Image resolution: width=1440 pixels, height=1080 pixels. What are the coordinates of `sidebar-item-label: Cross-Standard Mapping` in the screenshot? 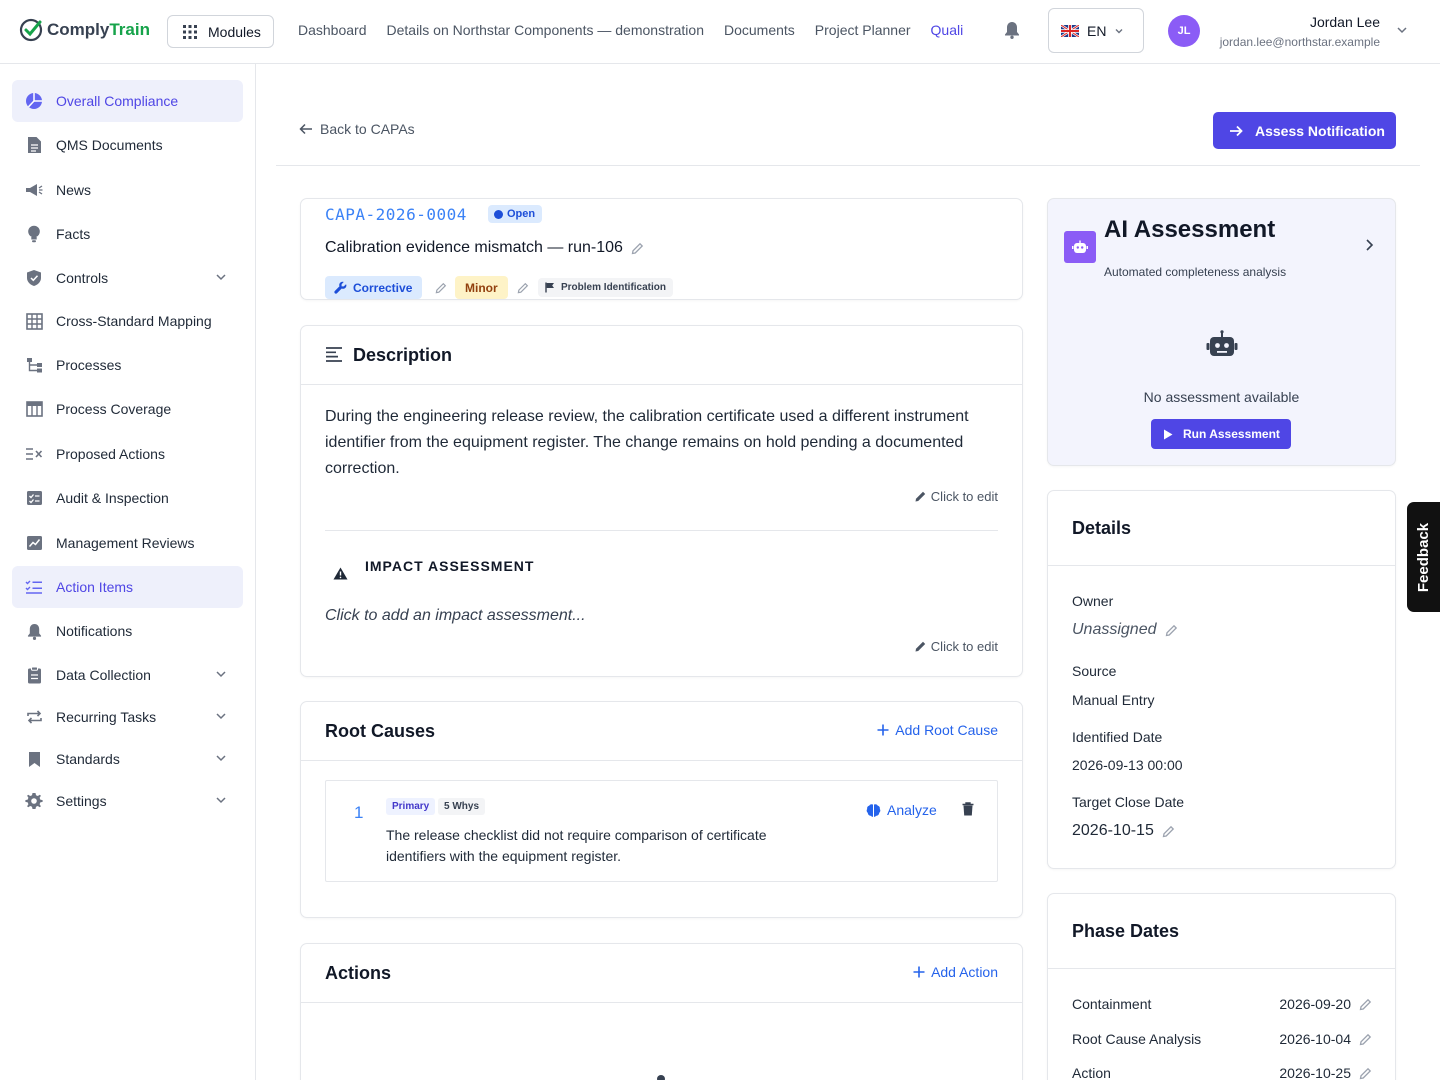 It's located at (134, 321).